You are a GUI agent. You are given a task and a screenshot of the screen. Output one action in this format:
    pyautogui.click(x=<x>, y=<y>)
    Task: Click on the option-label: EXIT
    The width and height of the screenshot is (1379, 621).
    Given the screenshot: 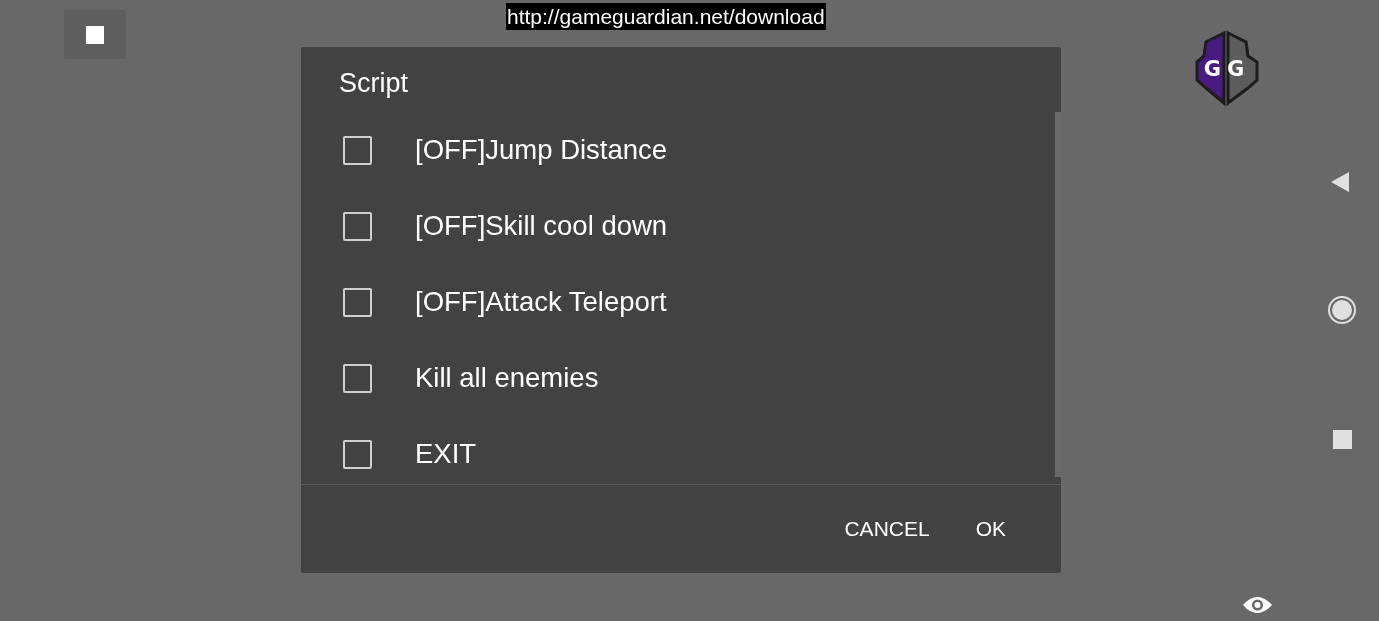 What is the action you would take?
    pyautogui.click(x=446, y=454)
    